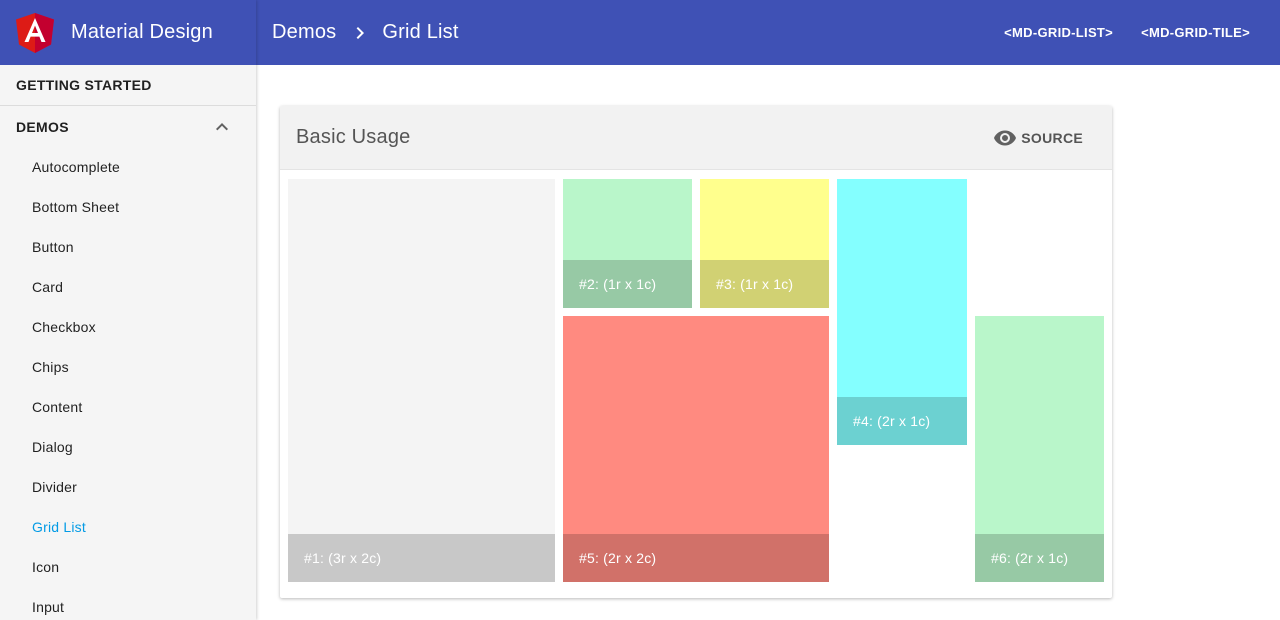 The image size is (1280, 620). I want to click on source-button-label: SOURCE, so click(1052, 137).